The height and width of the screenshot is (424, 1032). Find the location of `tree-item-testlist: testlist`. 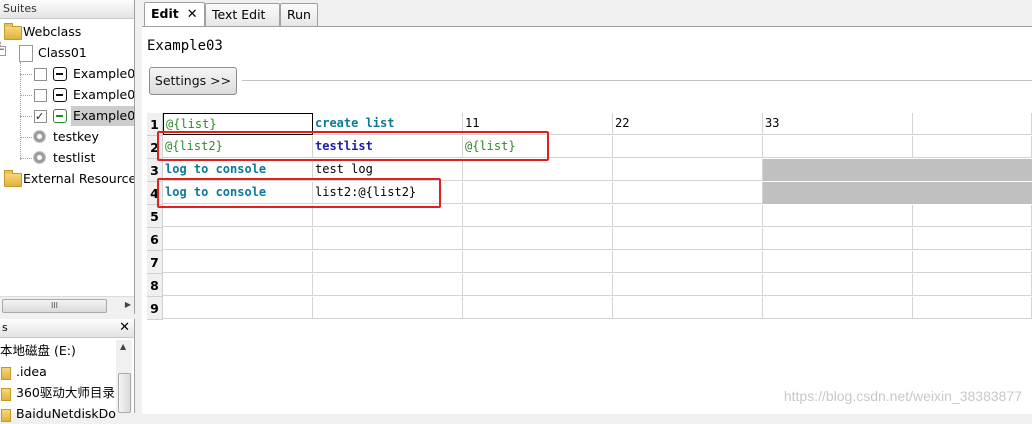

tree-item-testlist: testlist is located at coordinates (67, 158).